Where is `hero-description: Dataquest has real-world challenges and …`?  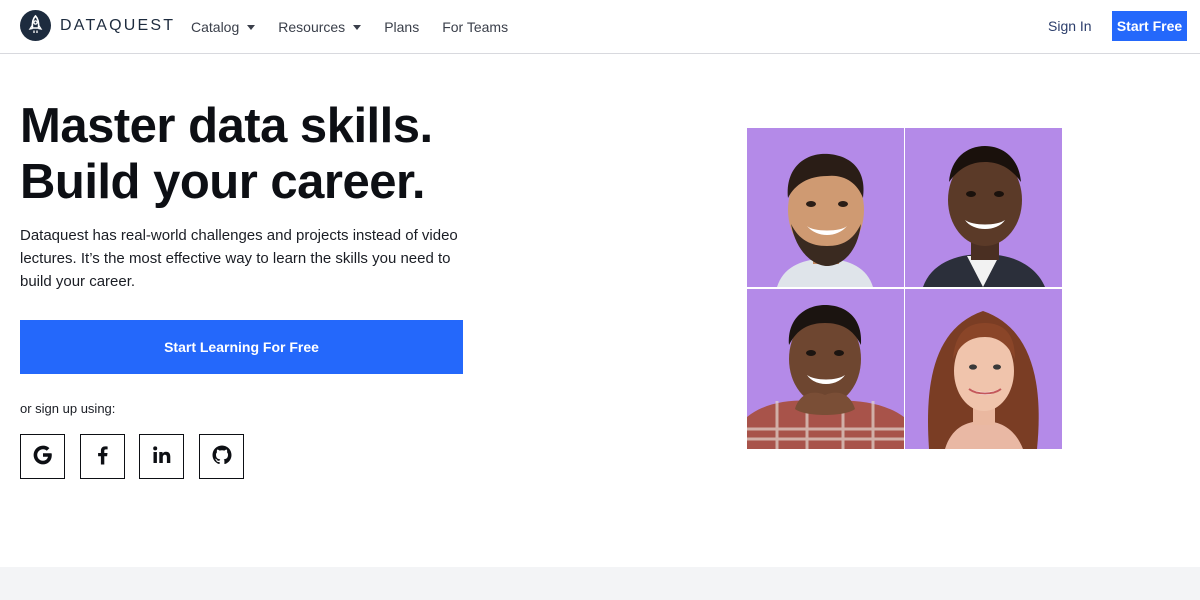 hero-description: Dataquest has real-world challenges and … is located at coordinates (239, 258).